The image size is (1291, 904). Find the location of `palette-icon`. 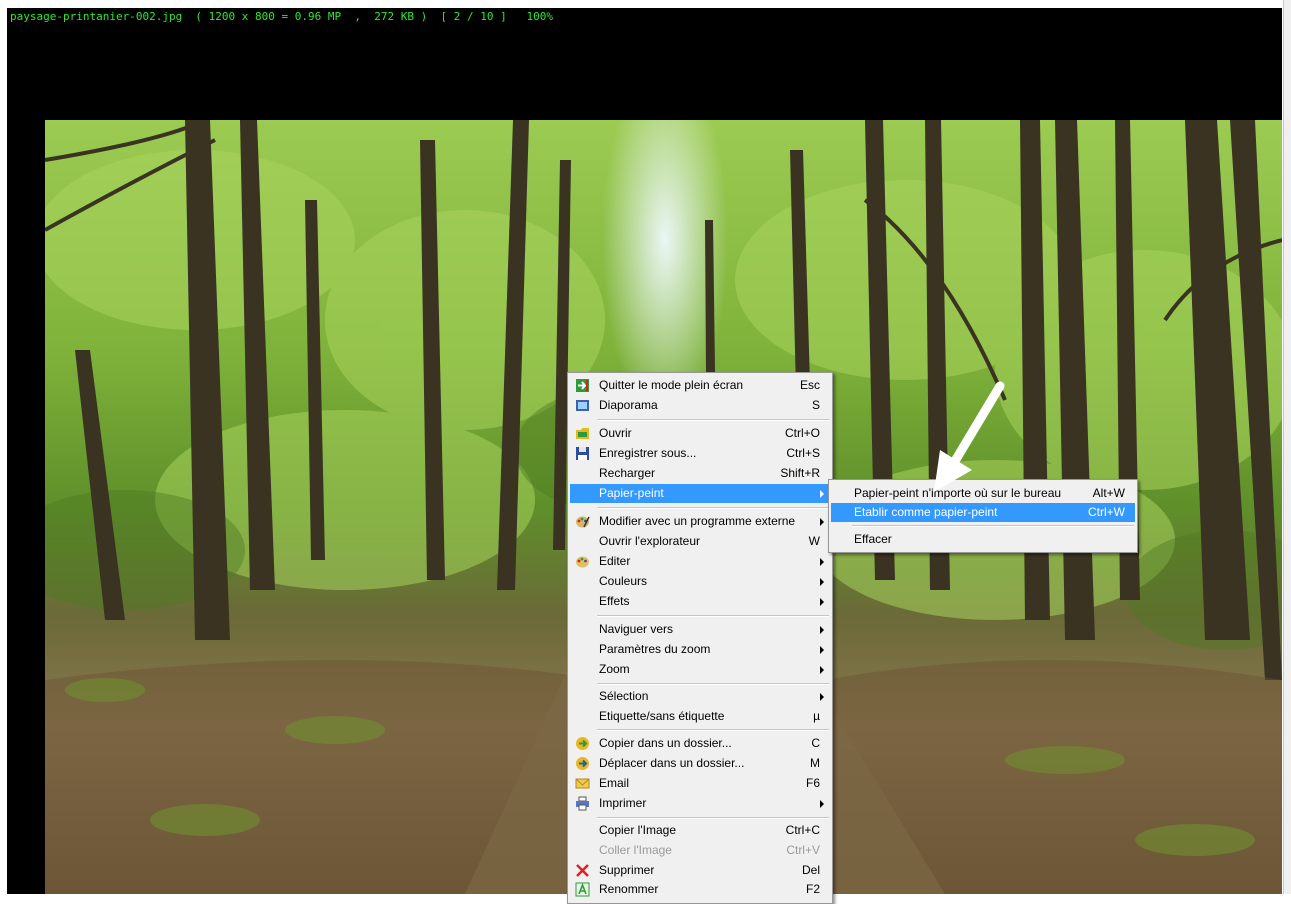

palette-icon is located at coordinates (583, 522).